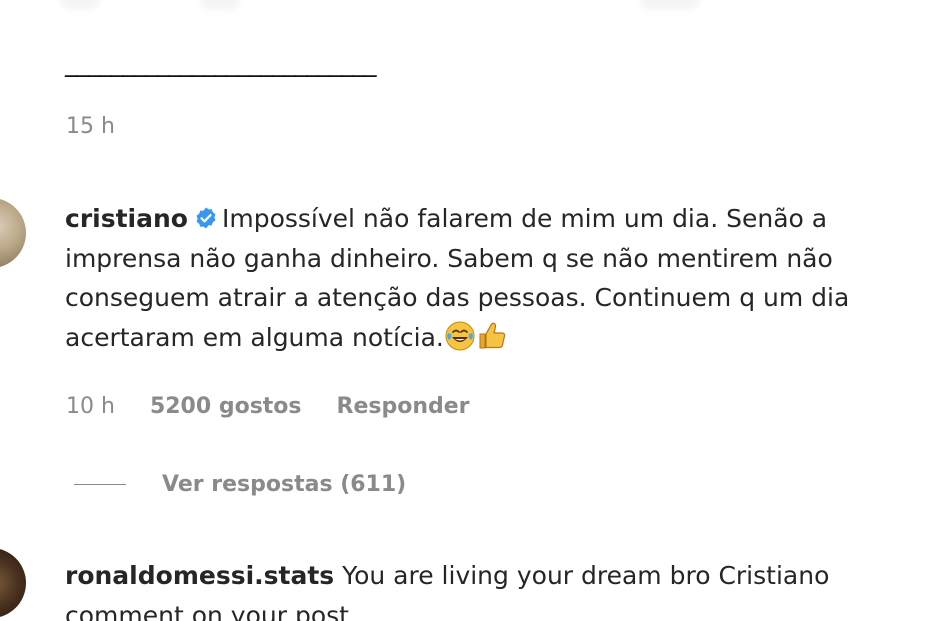 The height and width of the screenshot is (621, 932). Describe the element at coordinates (586, 575) in the screenshot. I see `comment-text: You are living your dream bro Cristiano` at that location.